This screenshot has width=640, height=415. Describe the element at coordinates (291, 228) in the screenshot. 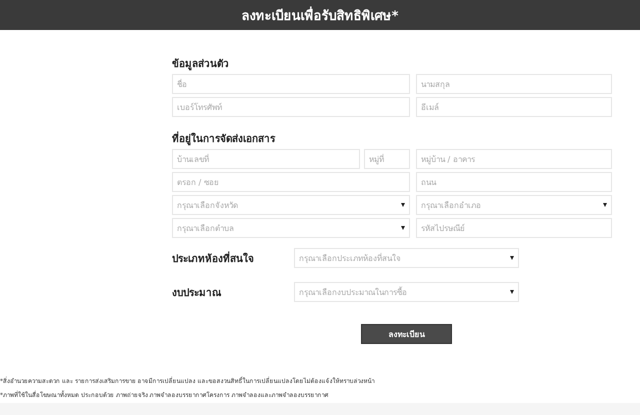

I see `dropdown-field: กรุณาเลือกตำบล` at that location.